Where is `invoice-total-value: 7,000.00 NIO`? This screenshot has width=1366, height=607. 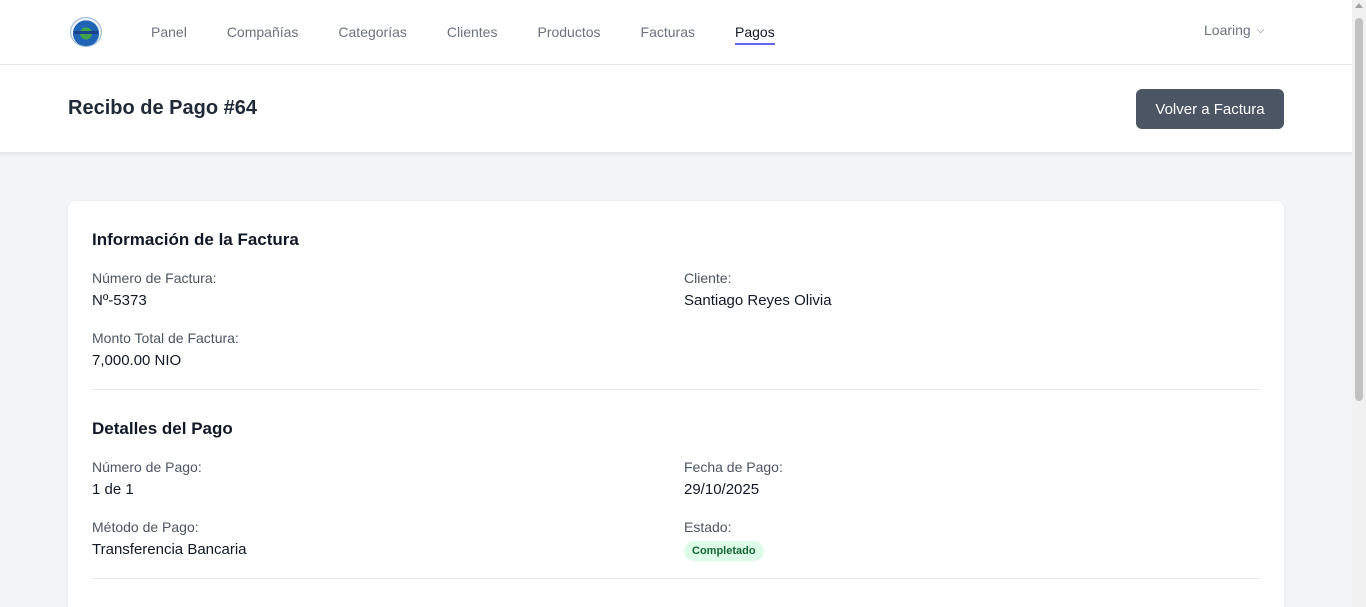 invoice-total-value: 7,000.00 NIO is located at coordinates (137, 360).